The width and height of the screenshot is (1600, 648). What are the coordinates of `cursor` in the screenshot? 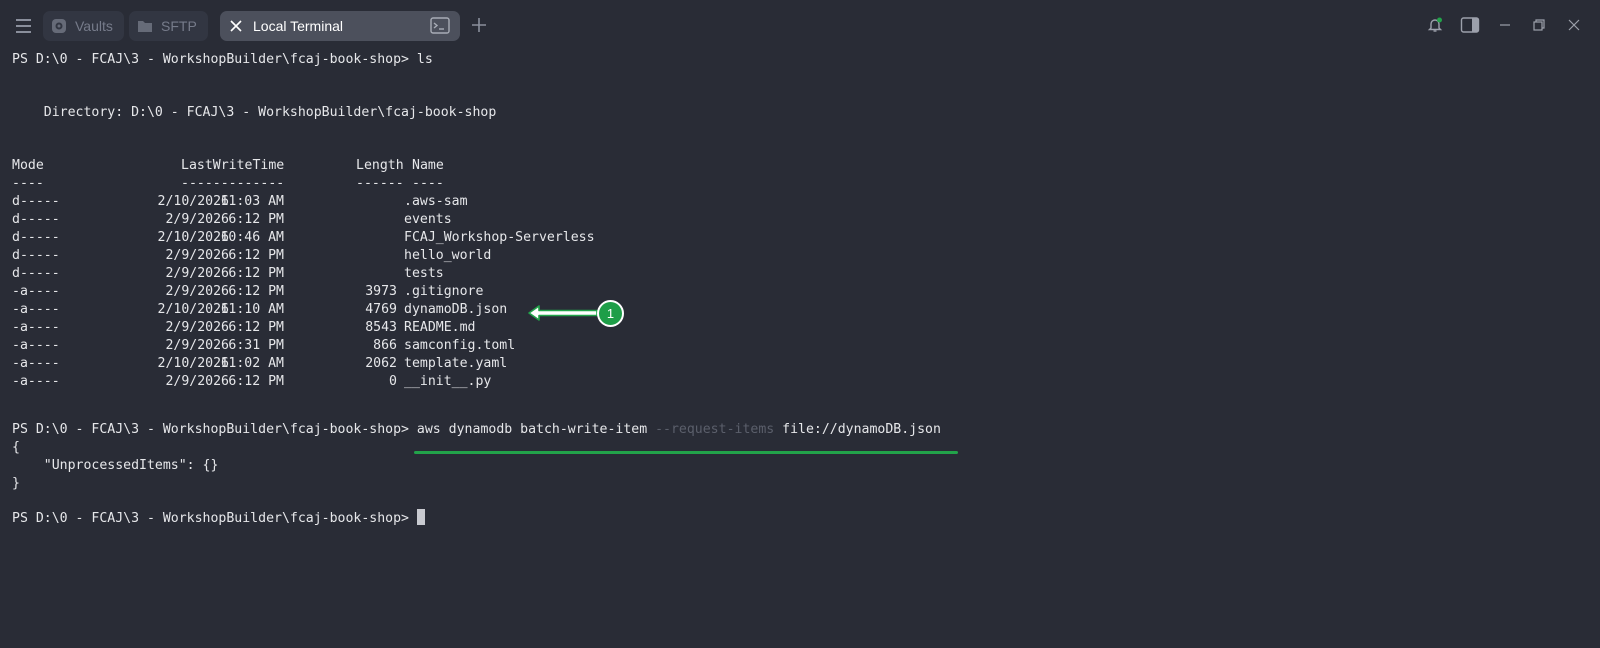 It's located at (420, 517).